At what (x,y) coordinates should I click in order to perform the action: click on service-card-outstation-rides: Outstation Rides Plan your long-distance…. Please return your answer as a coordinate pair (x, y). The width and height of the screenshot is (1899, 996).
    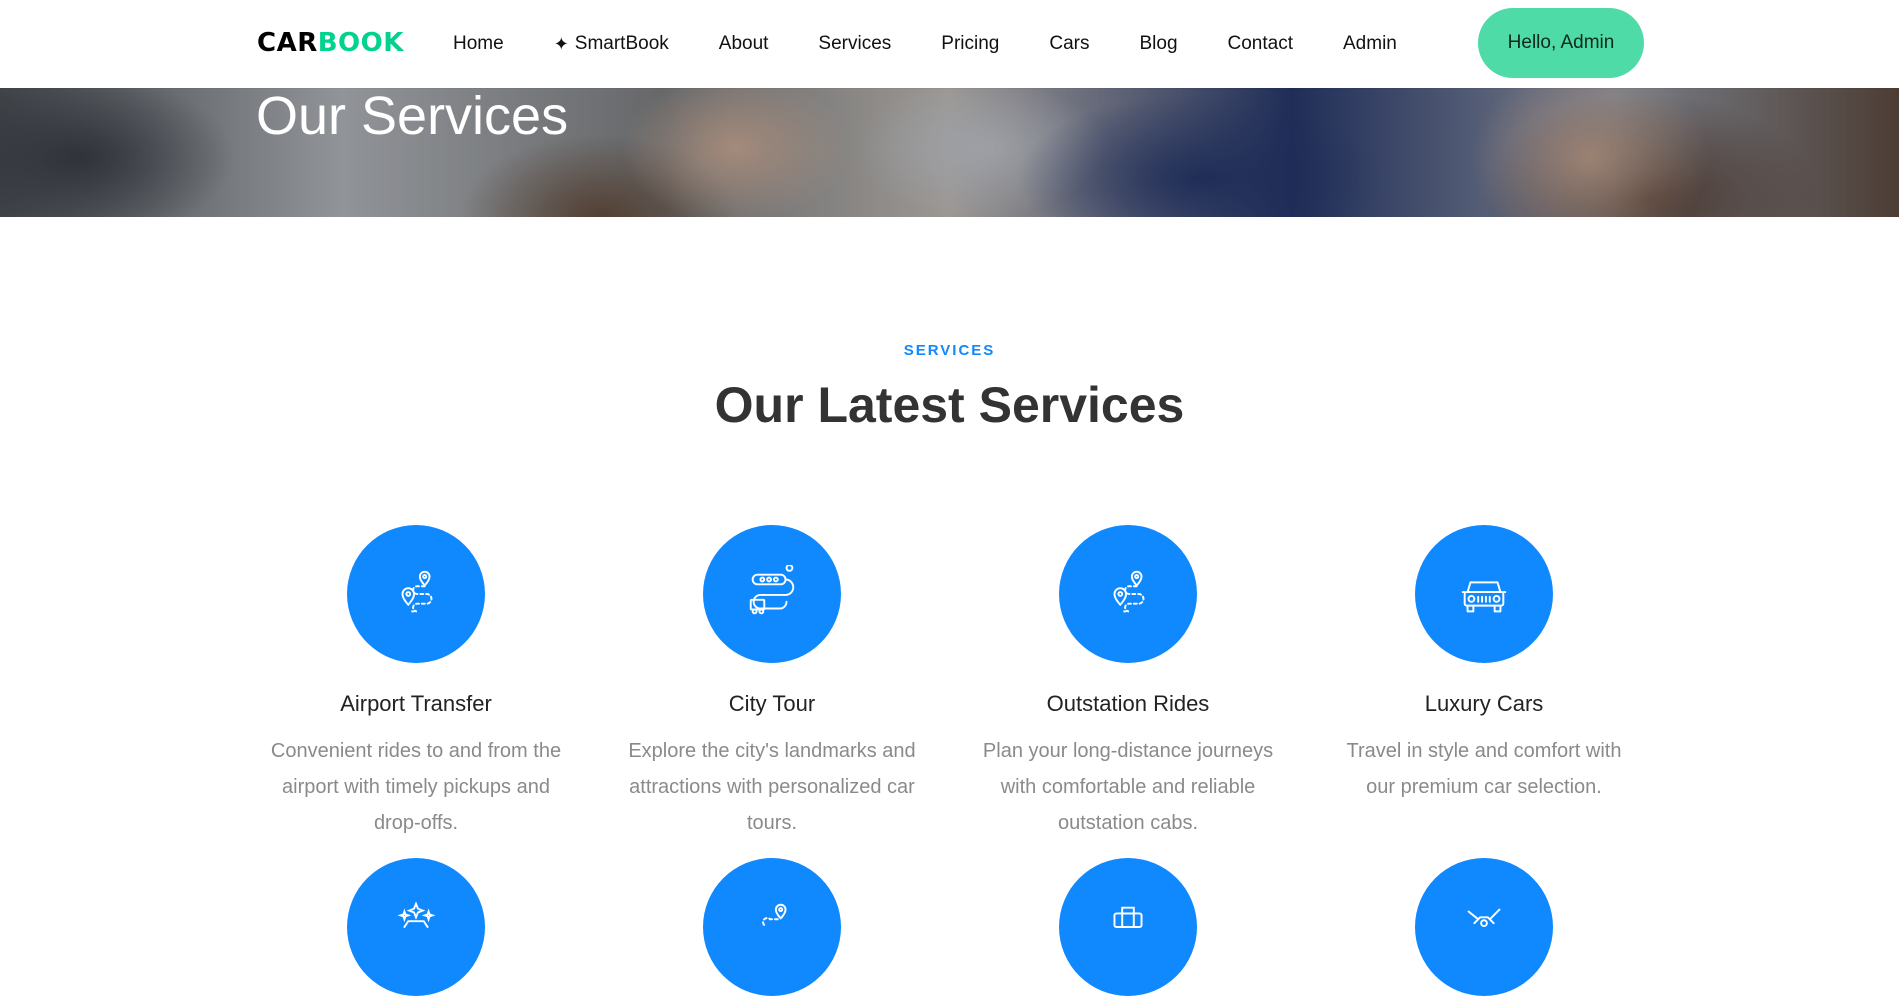
    Looking at the image, I should click on (1128, 683).